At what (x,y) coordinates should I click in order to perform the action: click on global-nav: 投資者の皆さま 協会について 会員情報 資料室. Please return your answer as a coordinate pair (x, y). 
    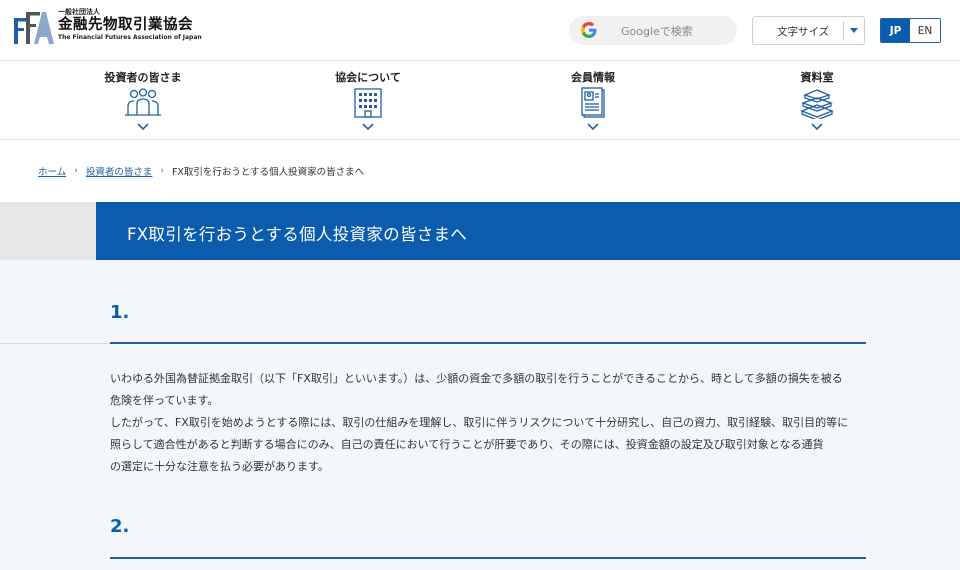
    Looking at the image, I should click on (480, 100).